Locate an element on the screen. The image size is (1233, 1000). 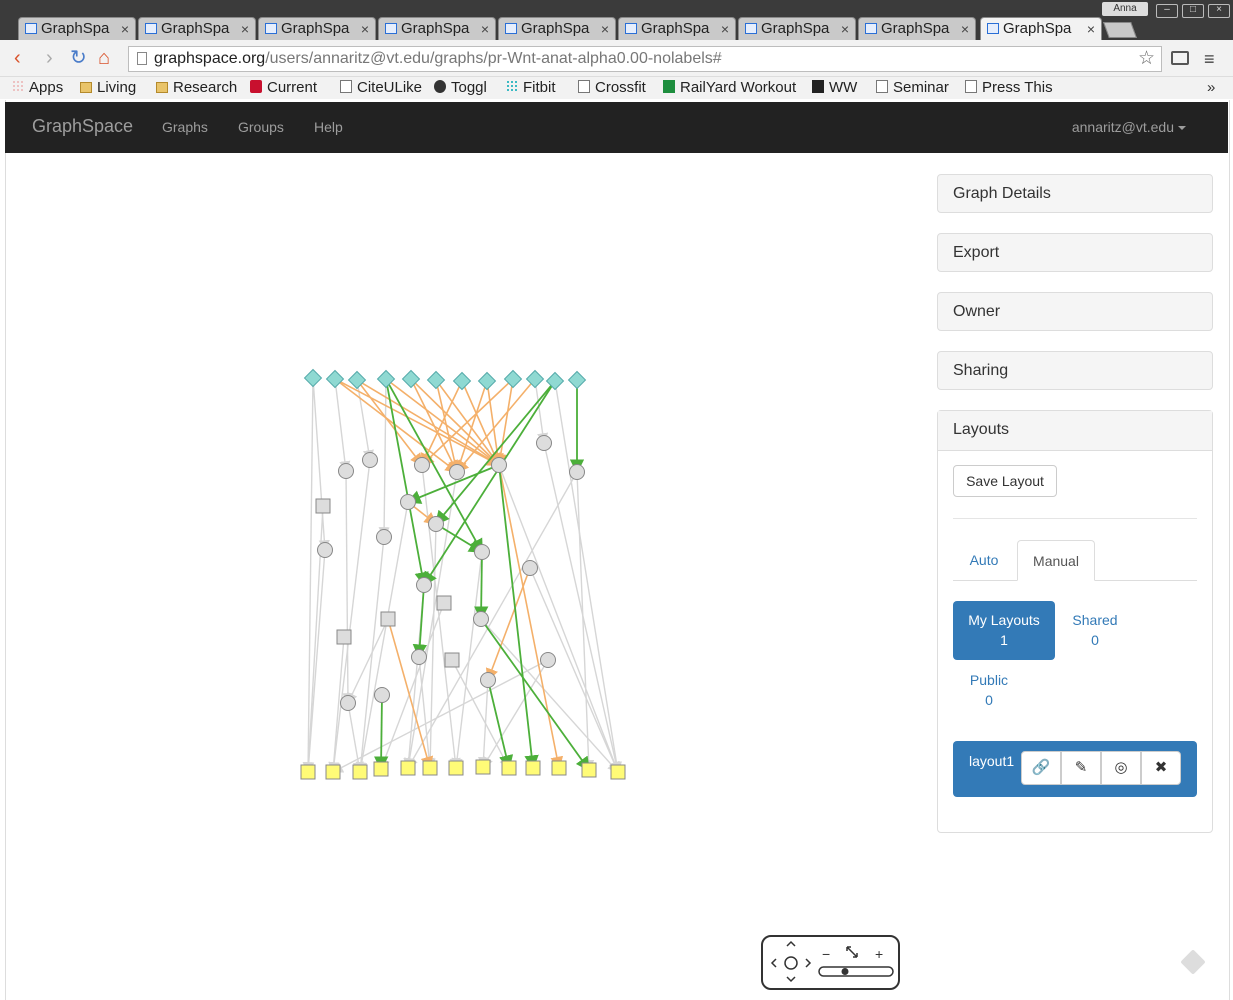
pencil-icon: ✎ is located at coordinates (1081, 768).